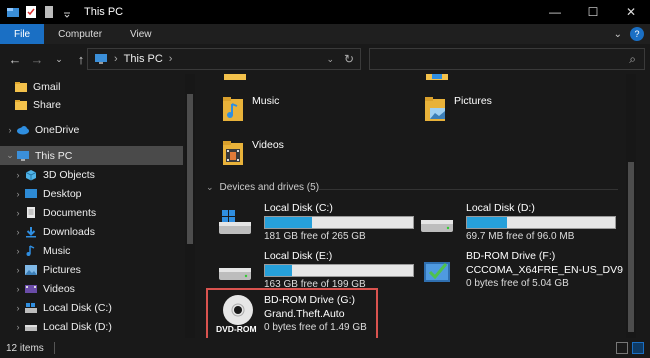 Image resolution: width=650 pixels, height=358 pixels. I want to click on address-dropdown-icon: ⌄, so click(330, 59).